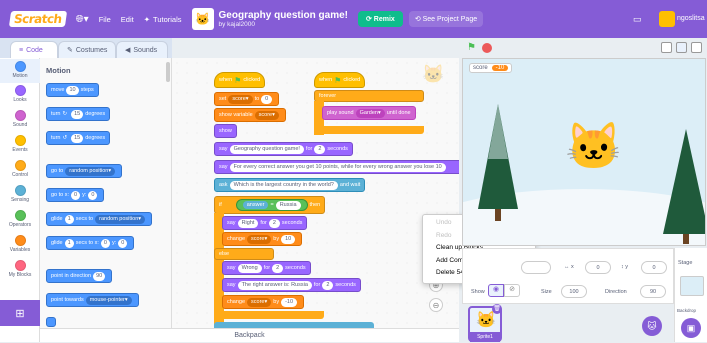 The width and height of the screenshot is (707, 343). I want to click on go-to-xy-block: go to x: 0 y: 0, so click(75, 195).